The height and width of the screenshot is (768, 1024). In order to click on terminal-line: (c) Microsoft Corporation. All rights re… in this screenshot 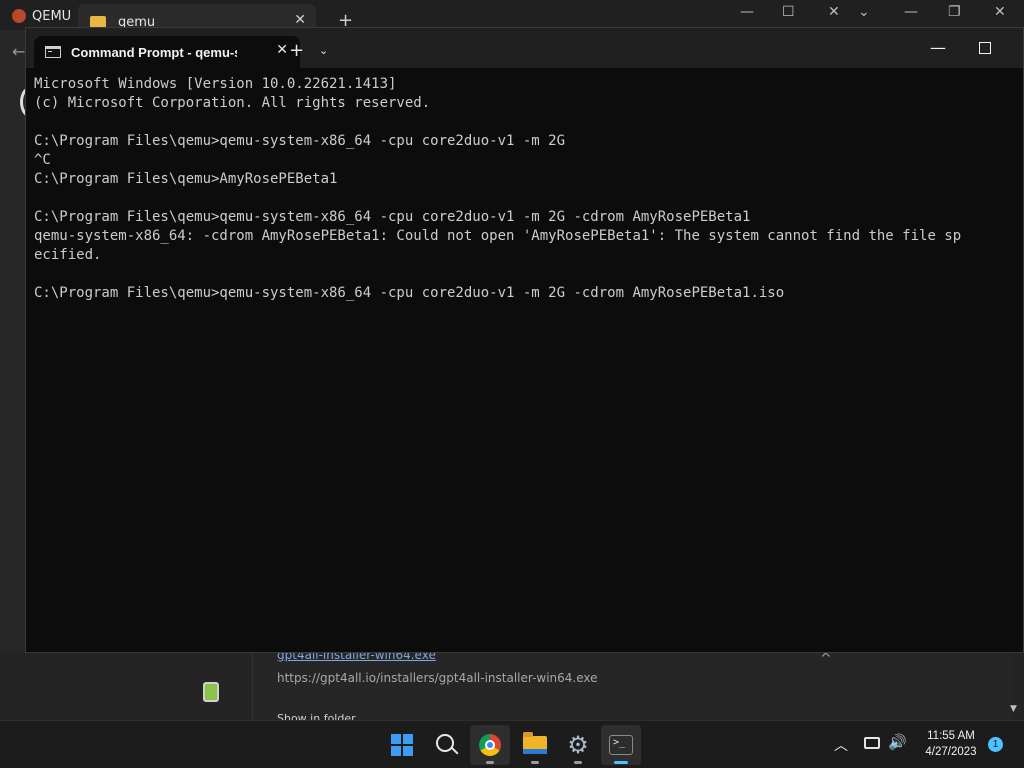, I will do `click(232, 103)`.